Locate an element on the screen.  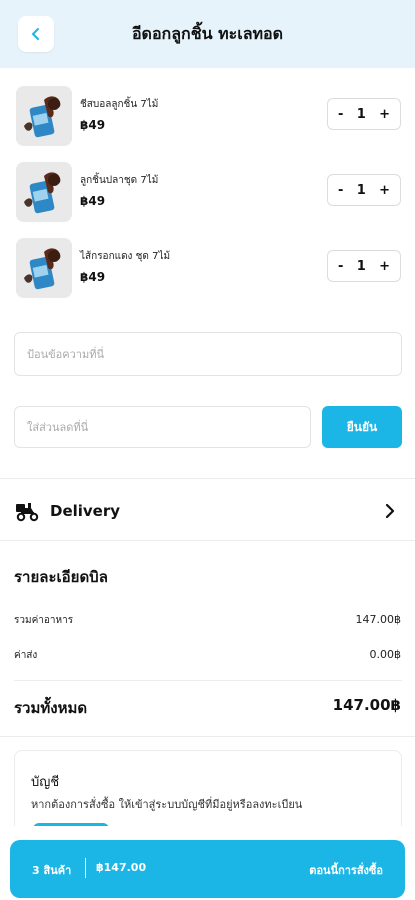
total-divider is located at coordinates (208, 680).